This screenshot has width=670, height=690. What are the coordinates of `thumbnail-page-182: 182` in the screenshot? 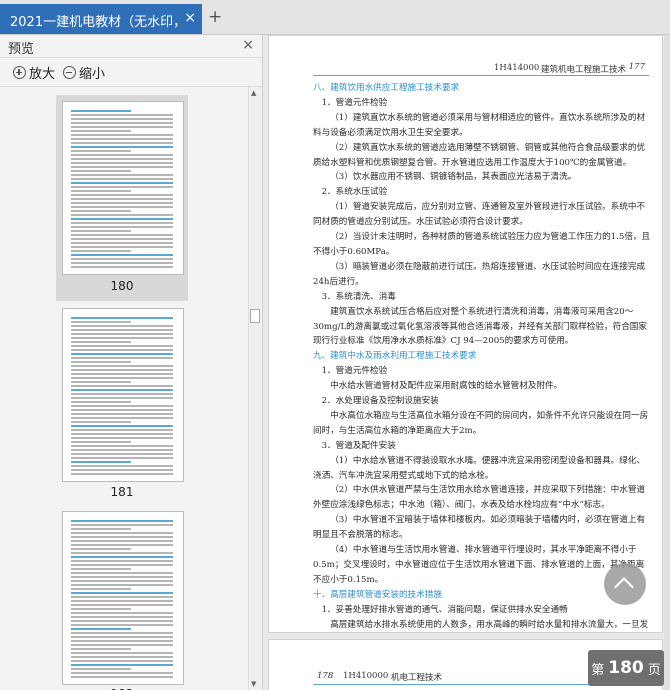 It's located at (122, 597).